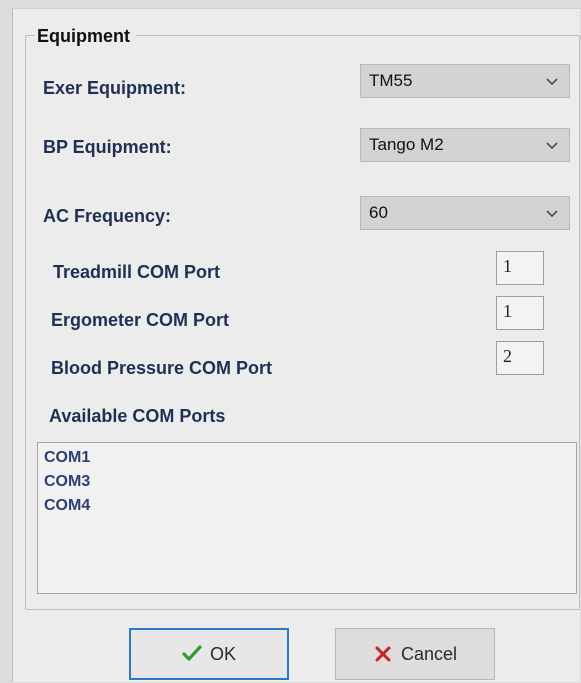 The height and width of the screenshot is (683, 581). Describe the element at coordinates (162, 368) in the screenshot. I see `blood-pressure-com-label: Blood Pressure COM Port` at that location.